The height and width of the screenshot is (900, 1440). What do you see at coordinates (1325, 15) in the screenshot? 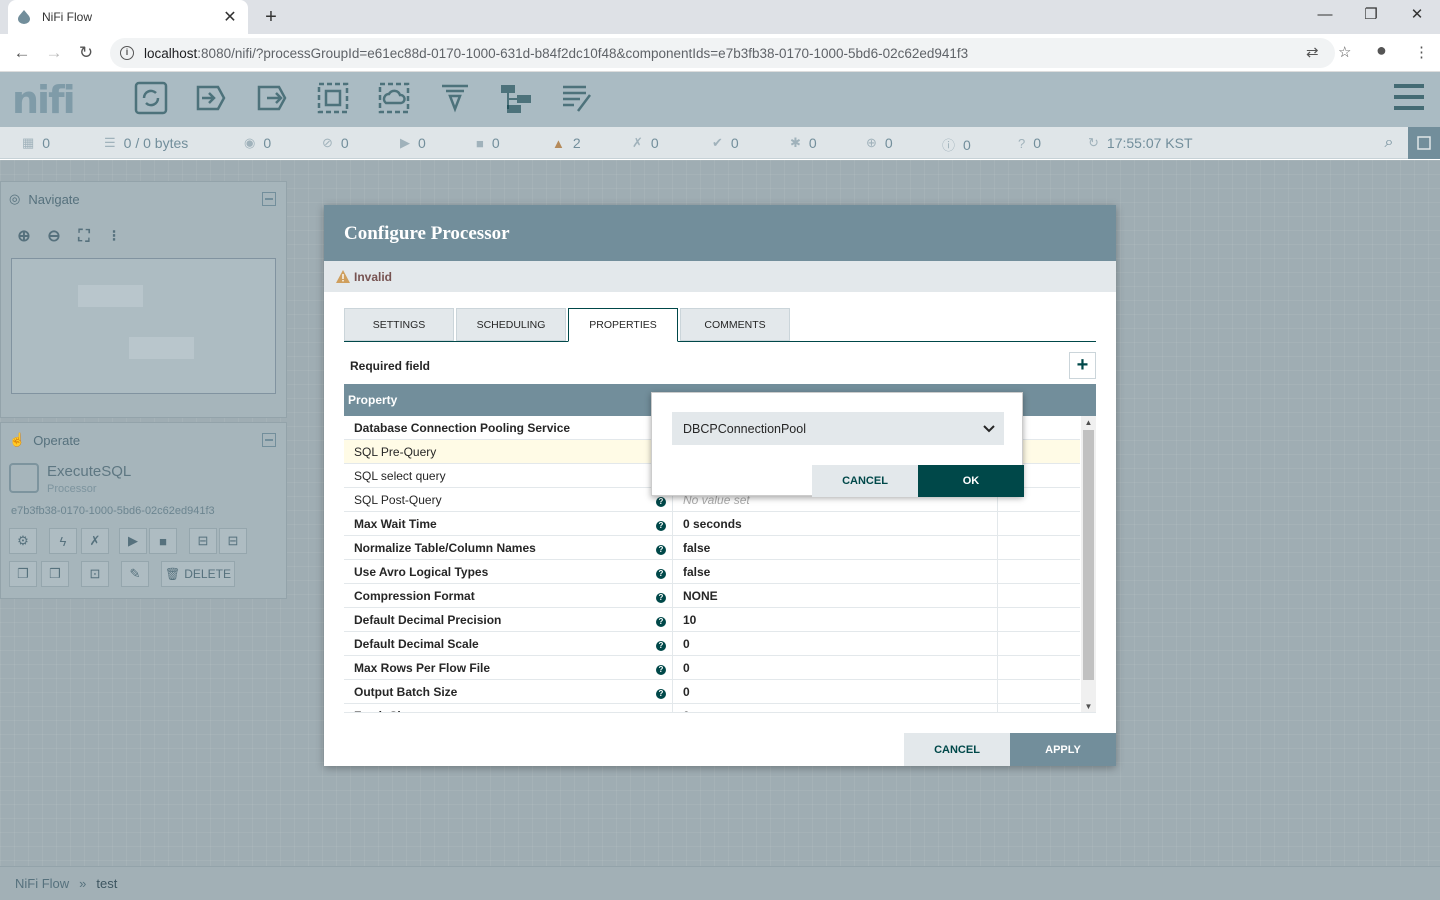
I see `minimize-window-button: —` at bounding box center [1325, 15].